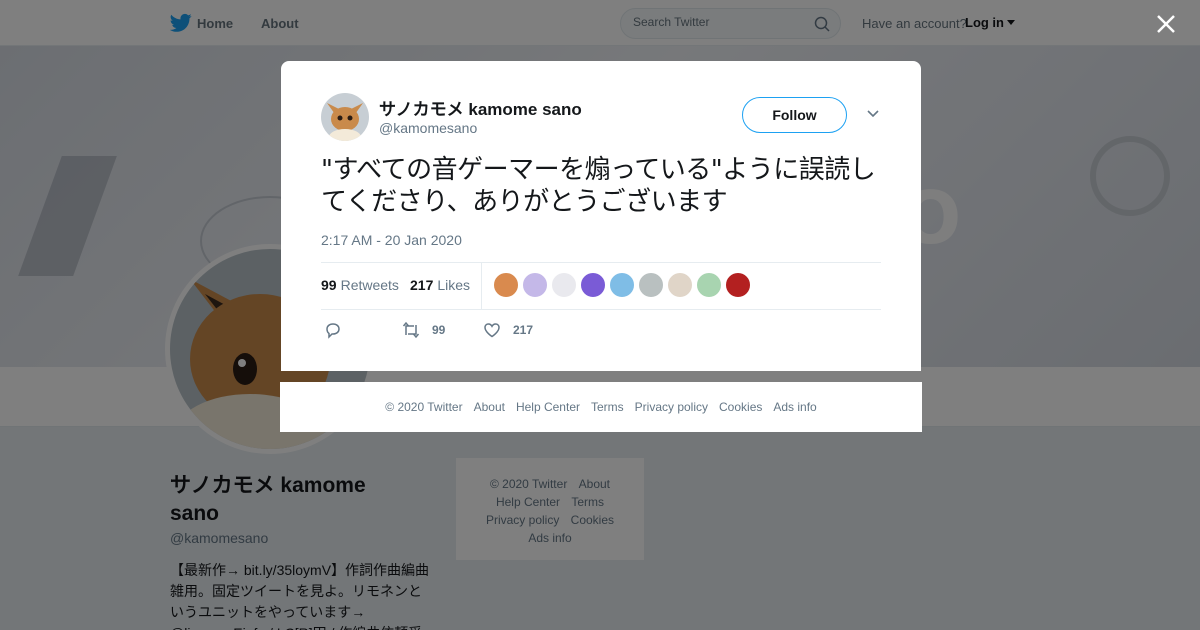  I want to click on retweet-button: 99, so click(423, 330).